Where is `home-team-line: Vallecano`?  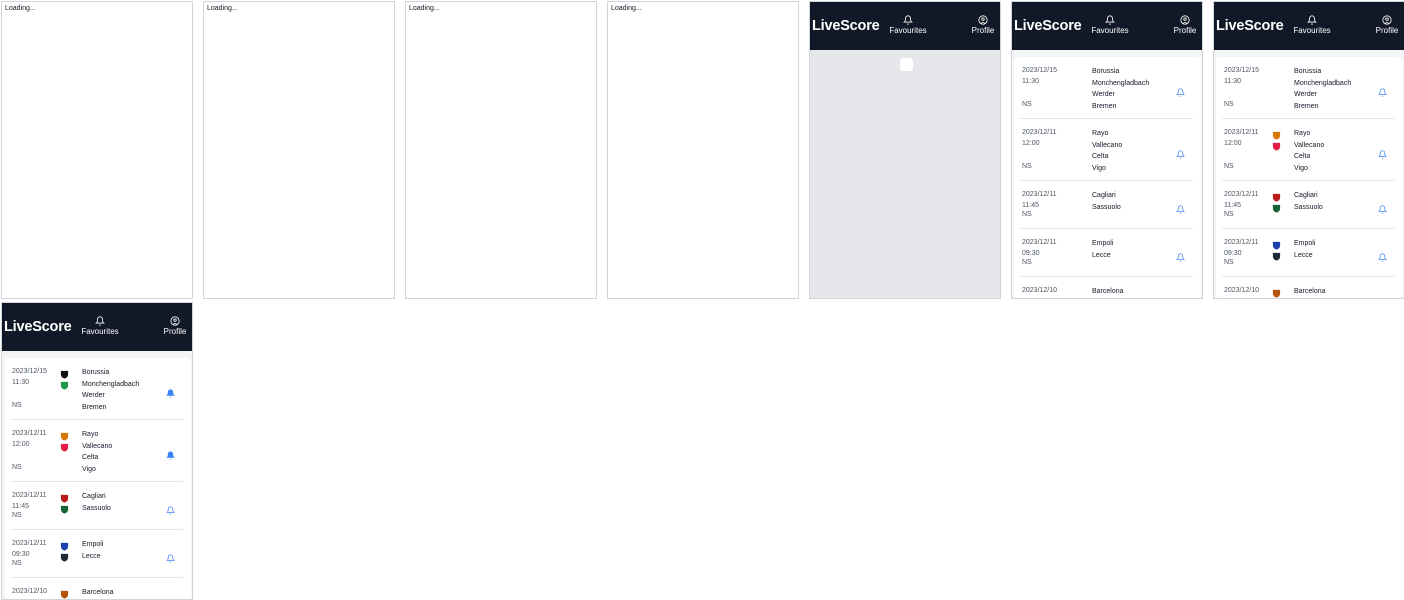 home-team-line: Vallecano is located at coordinates (1309, 145).